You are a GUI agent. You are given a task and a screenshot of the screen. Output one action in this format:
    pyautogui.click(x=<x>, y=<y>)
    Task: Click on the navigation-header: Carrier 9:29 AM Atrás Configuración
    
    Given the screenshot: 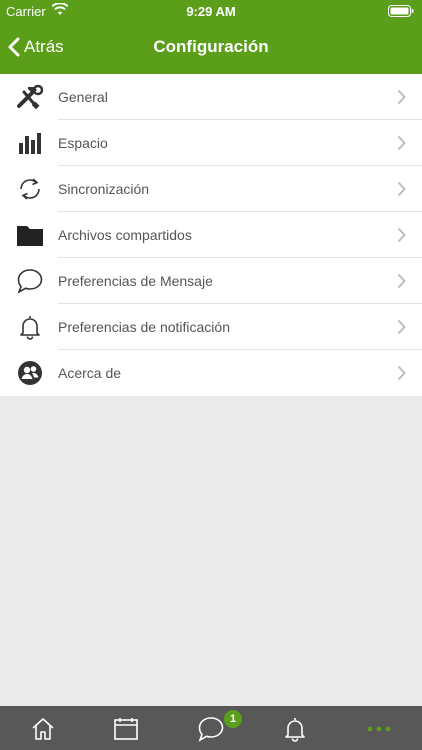 What is the action you would take?
    pyautogui.click(x=211, y=37)
    